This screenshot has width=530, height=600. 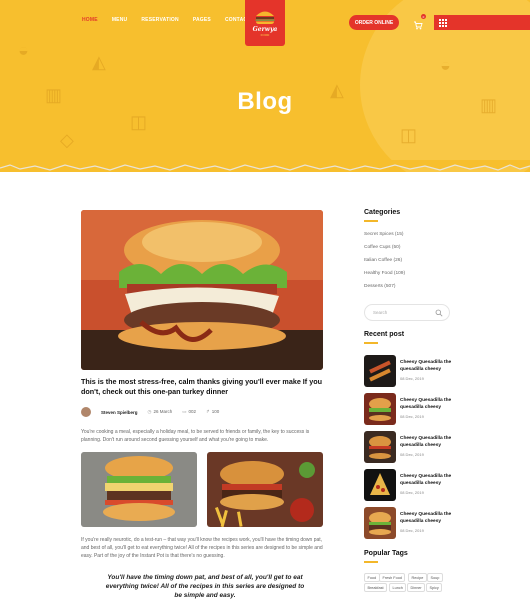 I want to click on categories-heading: Categories, so click(x=382, y=212).